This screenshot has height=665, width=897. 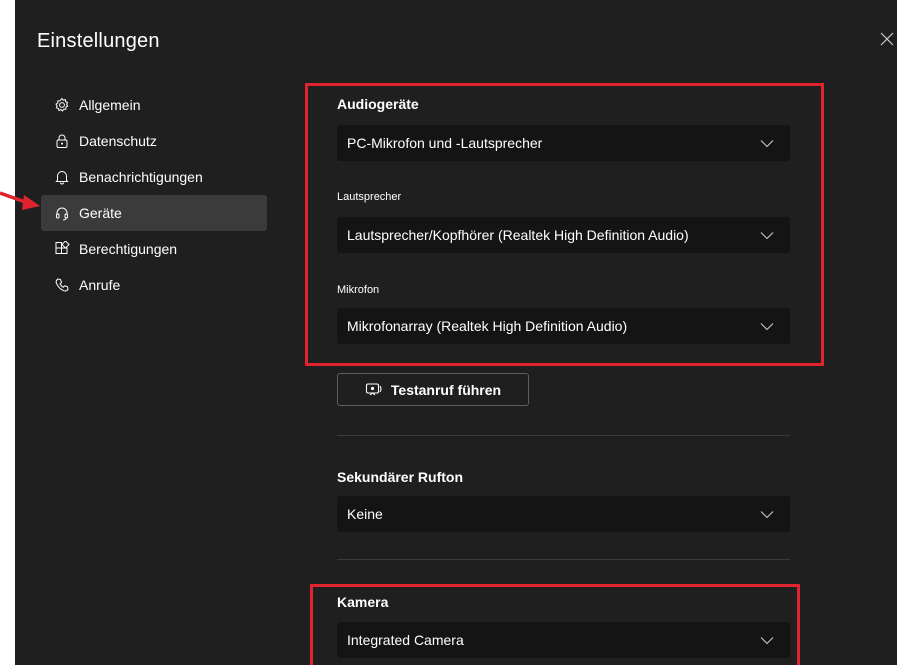 I want to click on bell-icon, so click(x=62, y=178).